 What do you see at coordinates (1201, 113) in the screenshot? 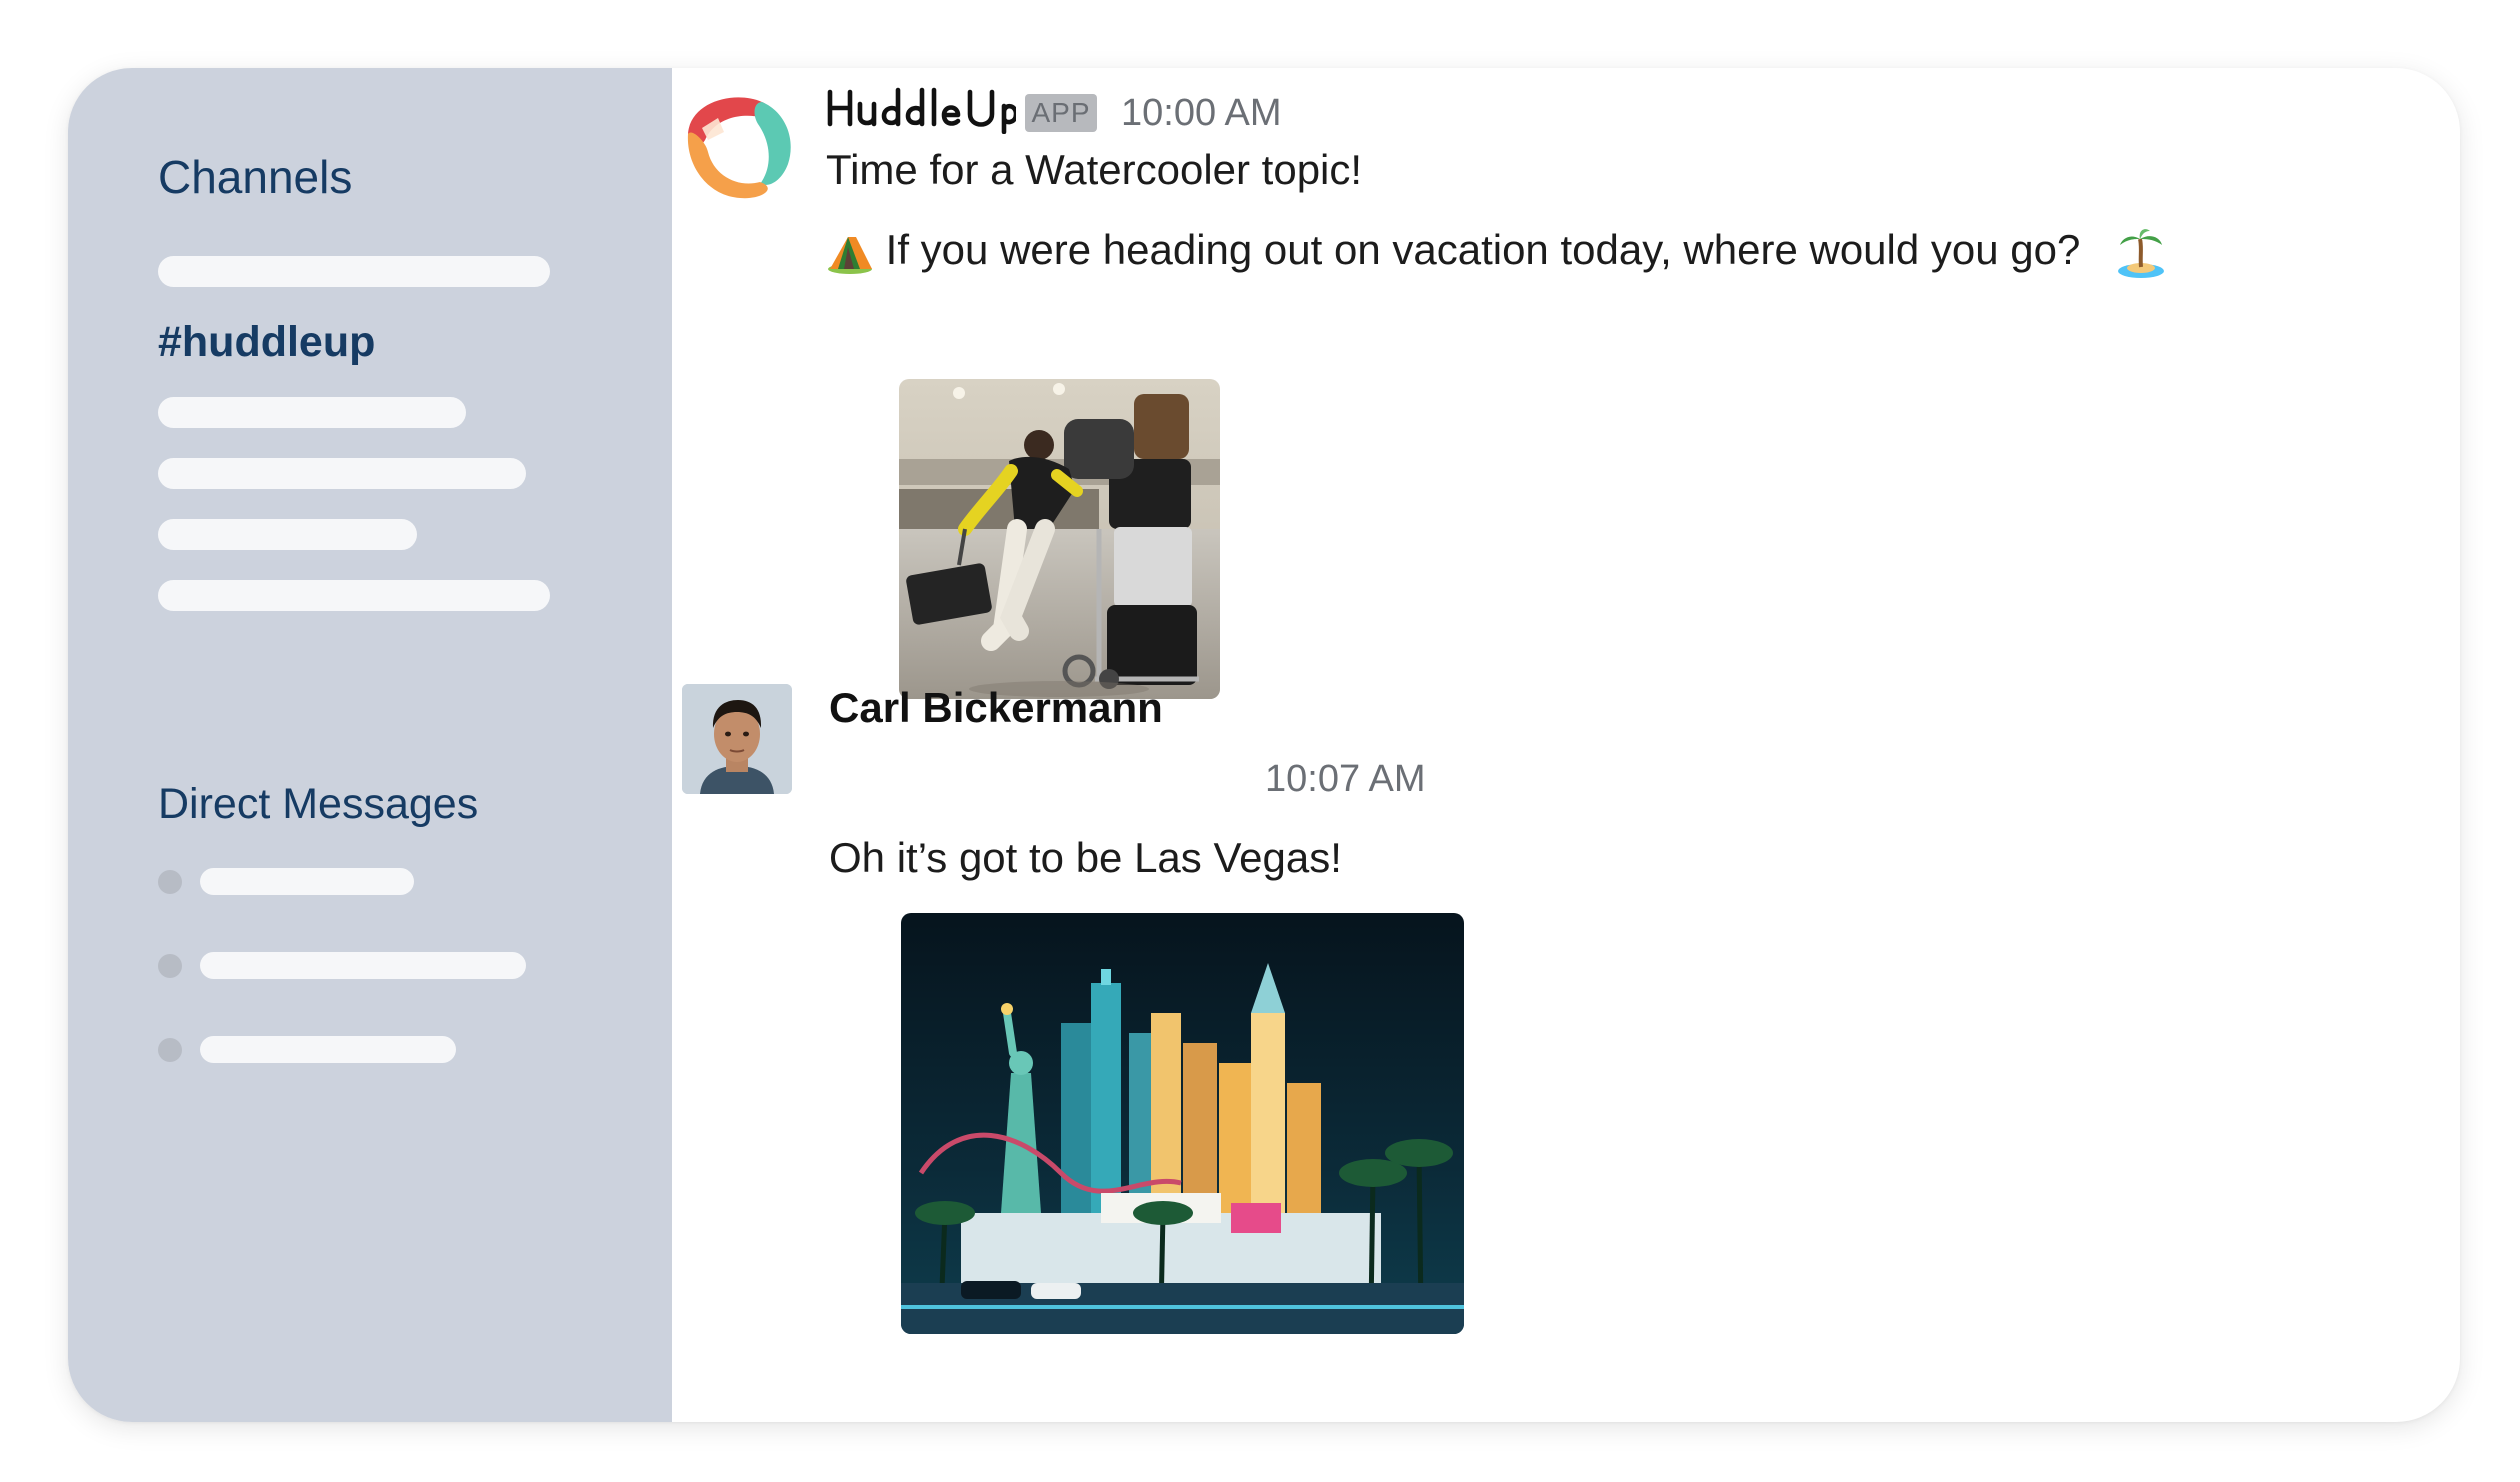
I see `message-timestamp: 10:00 AM` at bounding box center [1201, 113].